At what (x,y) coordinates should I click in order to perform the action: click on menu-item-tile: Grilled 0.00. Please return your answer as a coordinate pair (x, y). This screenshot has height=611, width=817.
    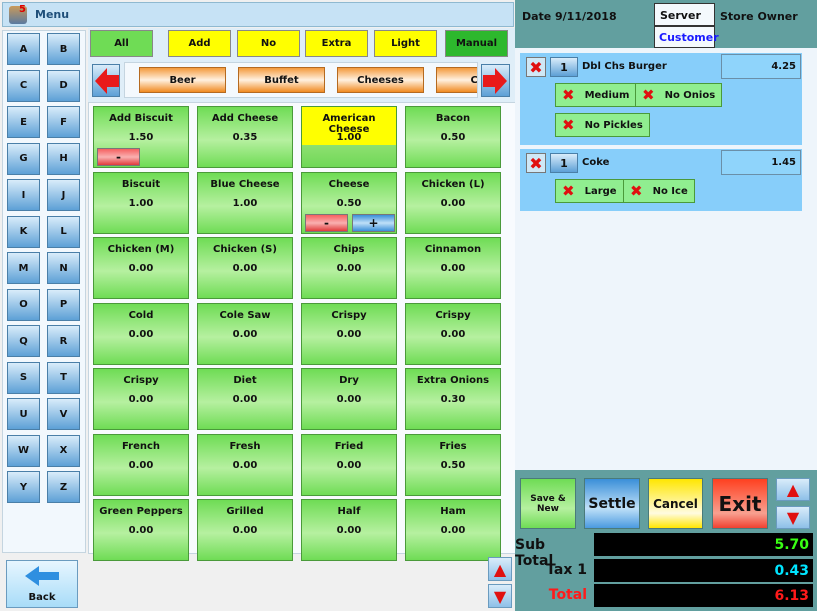
    Looking at the image, I should click on (245, 530).